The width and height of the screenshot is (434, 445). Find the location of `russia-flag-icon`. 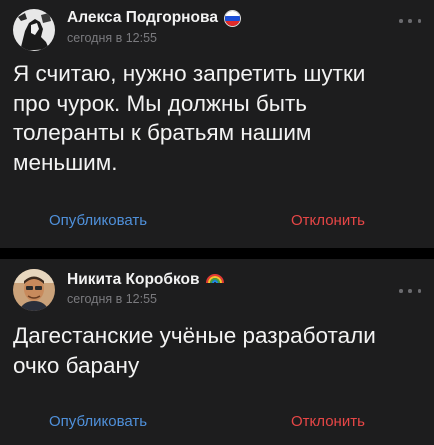

russia-flag-icon is located at coordinates (232, 18).